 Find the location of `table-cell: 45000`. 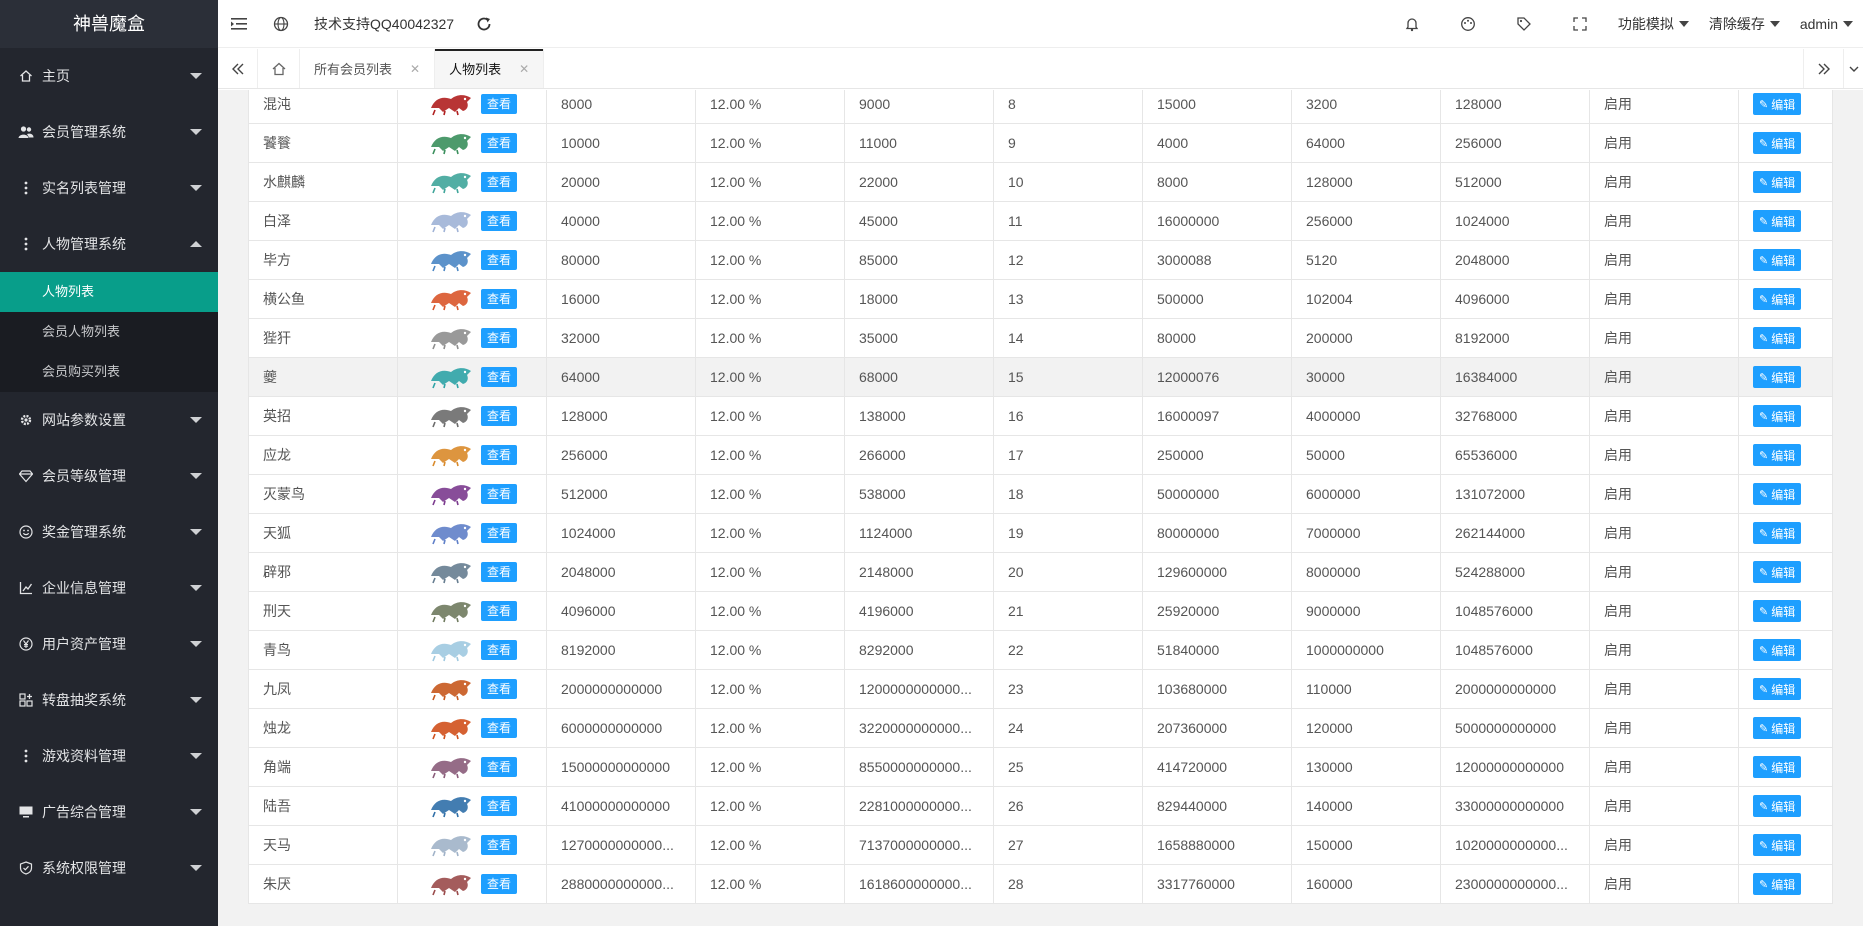

table-cell: 45000 is located at coordinates (919, 221).